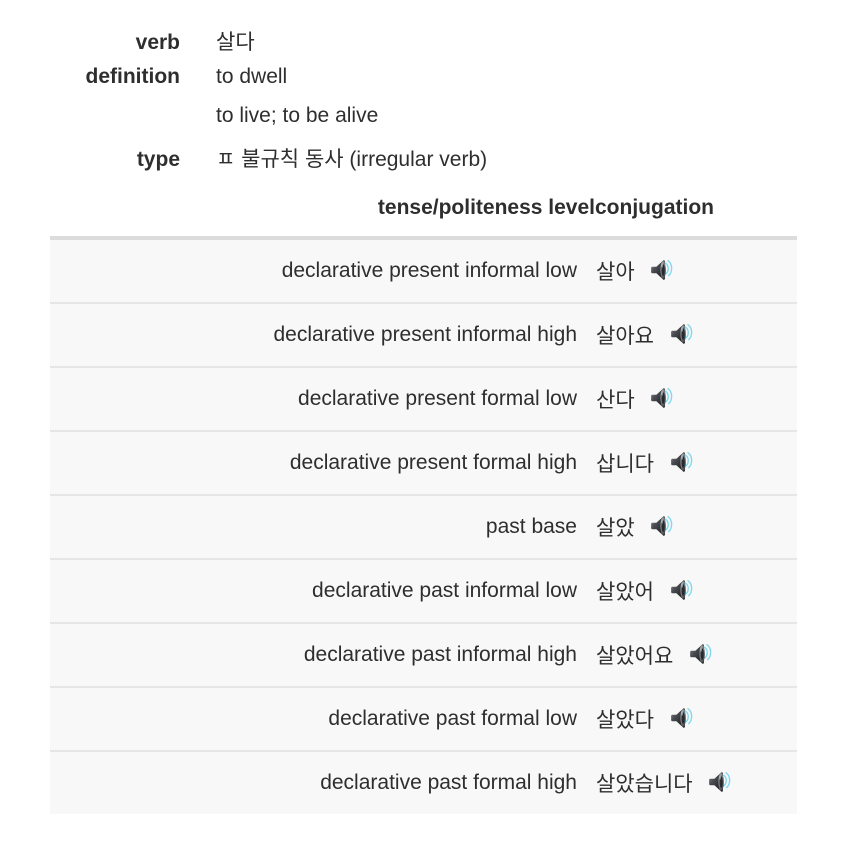  I want to click on table-row: declarative present formal high 삽니다, so click(423, 462).